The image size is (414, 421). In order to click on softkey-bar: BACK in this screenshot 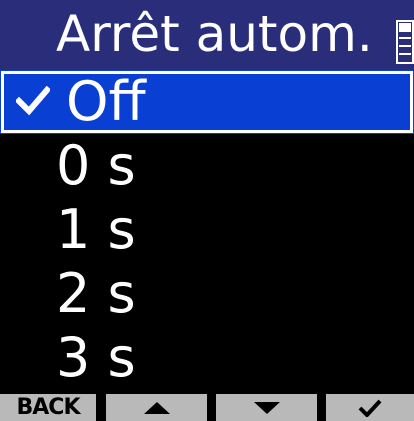, I will do `click(207, 407)`.